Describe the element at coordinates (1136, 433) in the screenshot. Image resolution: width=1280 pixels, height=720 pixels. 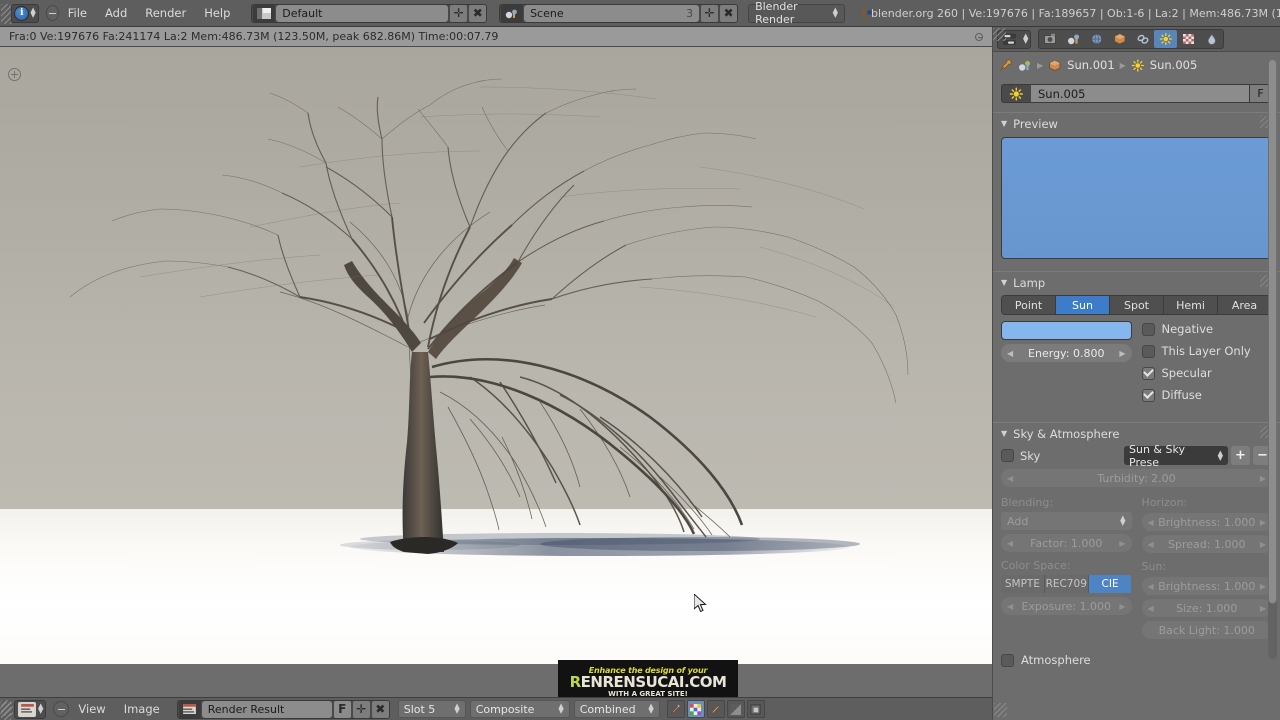
I see `sky-panel-header: ▼ Sky & Atmosphere` at that location.